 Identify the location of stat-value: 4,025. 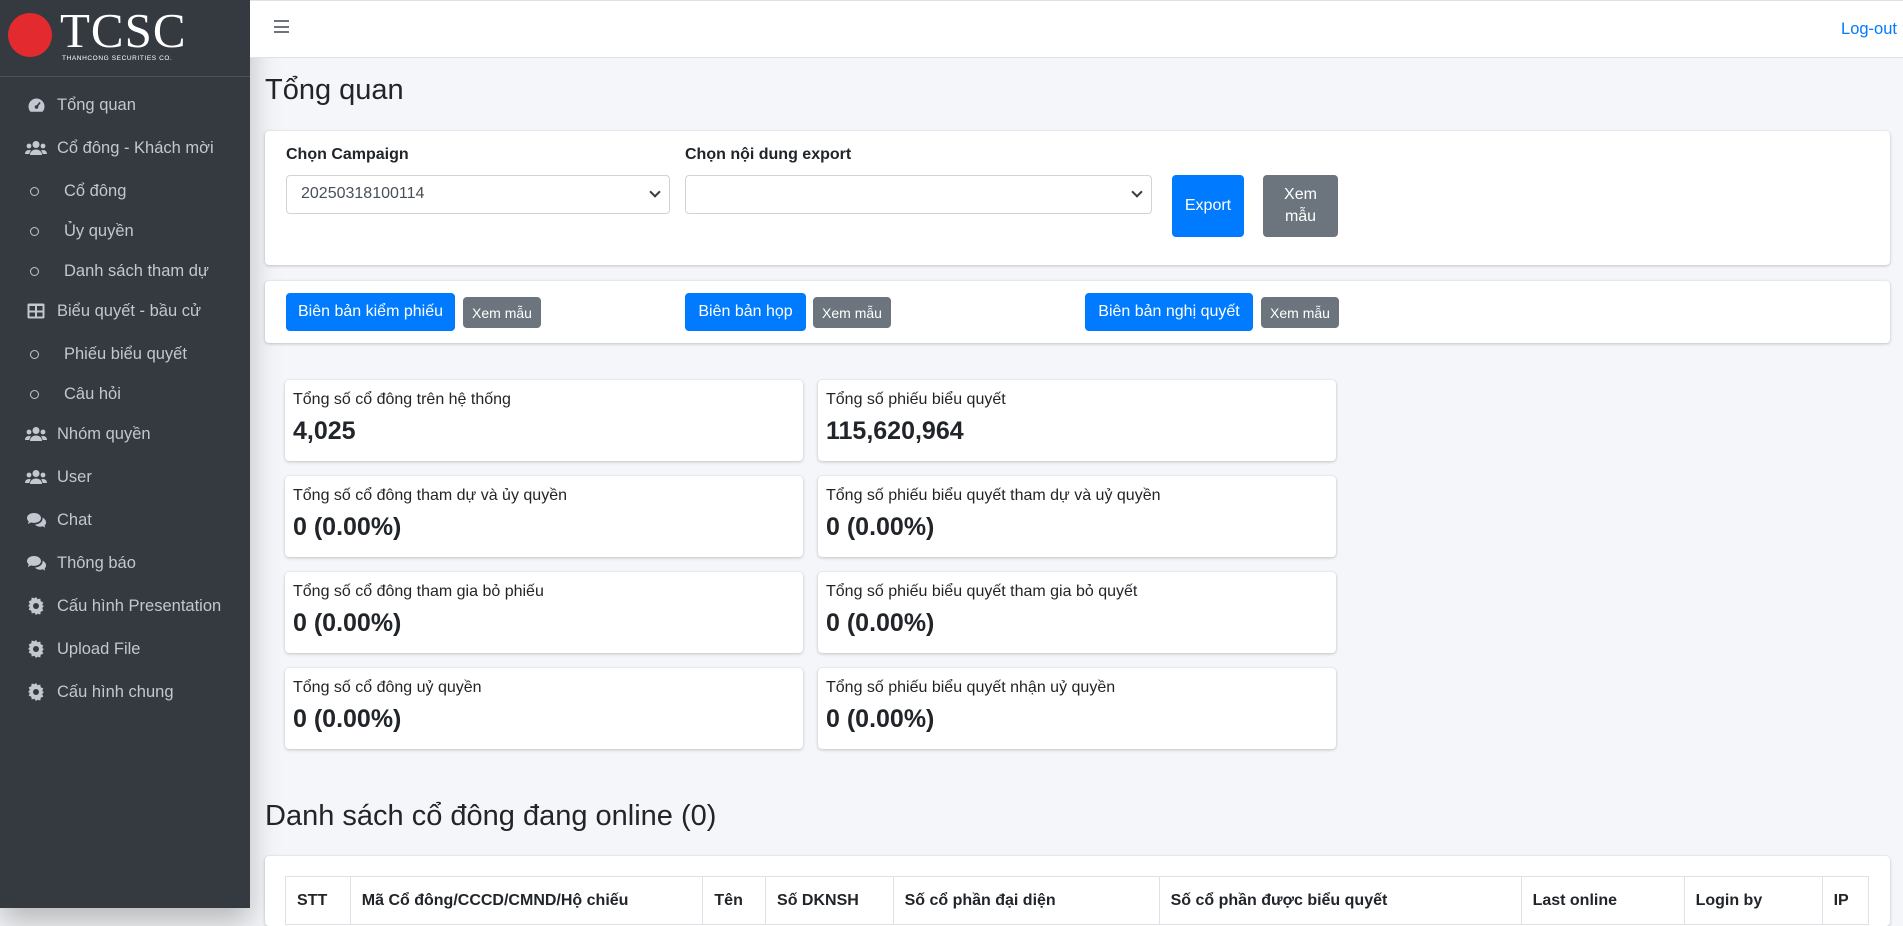
(324, 431).